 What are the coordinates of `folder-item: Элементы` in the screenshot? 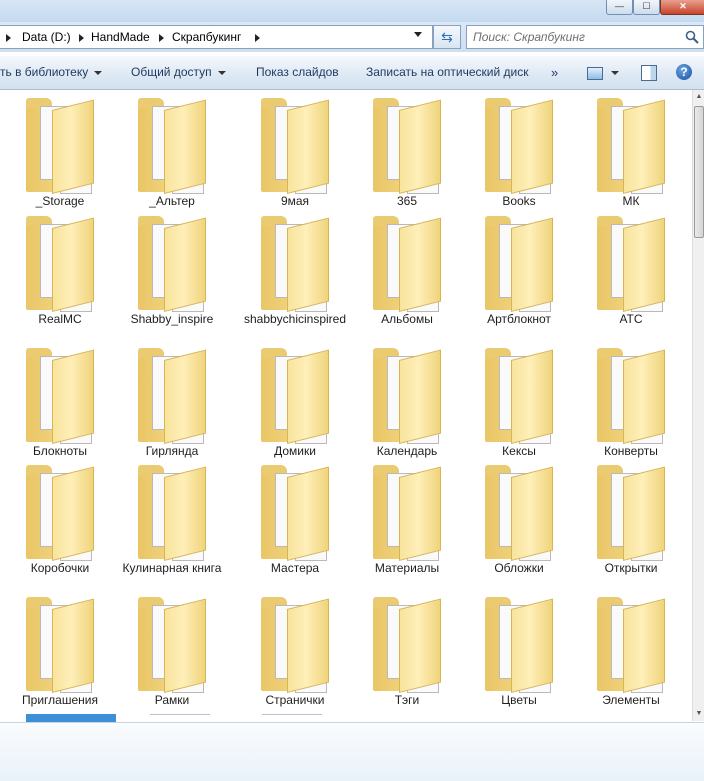 It's located at (631, 651).